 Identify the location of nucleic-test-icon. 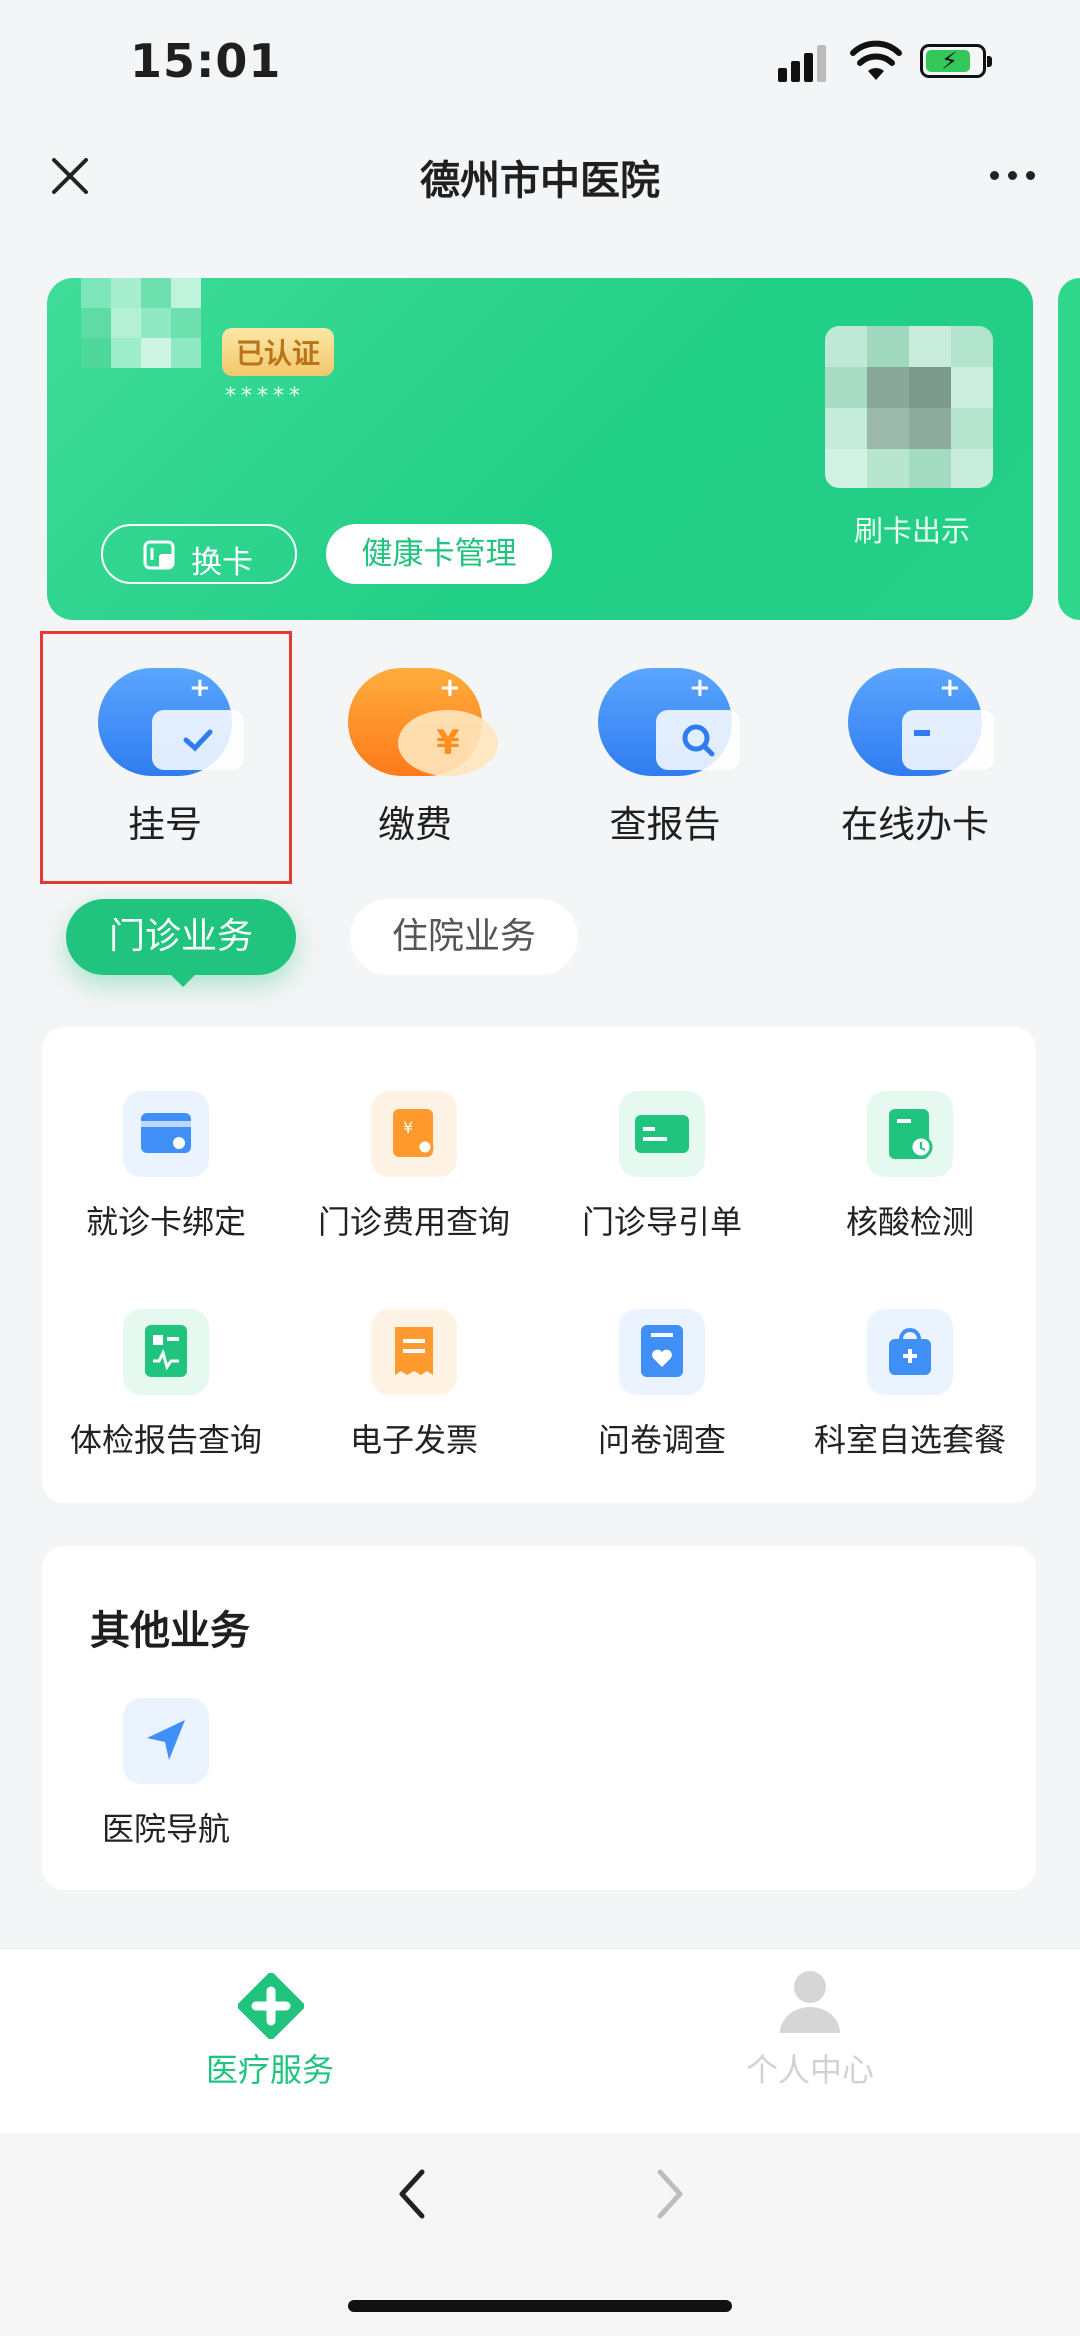
(910, 1134).